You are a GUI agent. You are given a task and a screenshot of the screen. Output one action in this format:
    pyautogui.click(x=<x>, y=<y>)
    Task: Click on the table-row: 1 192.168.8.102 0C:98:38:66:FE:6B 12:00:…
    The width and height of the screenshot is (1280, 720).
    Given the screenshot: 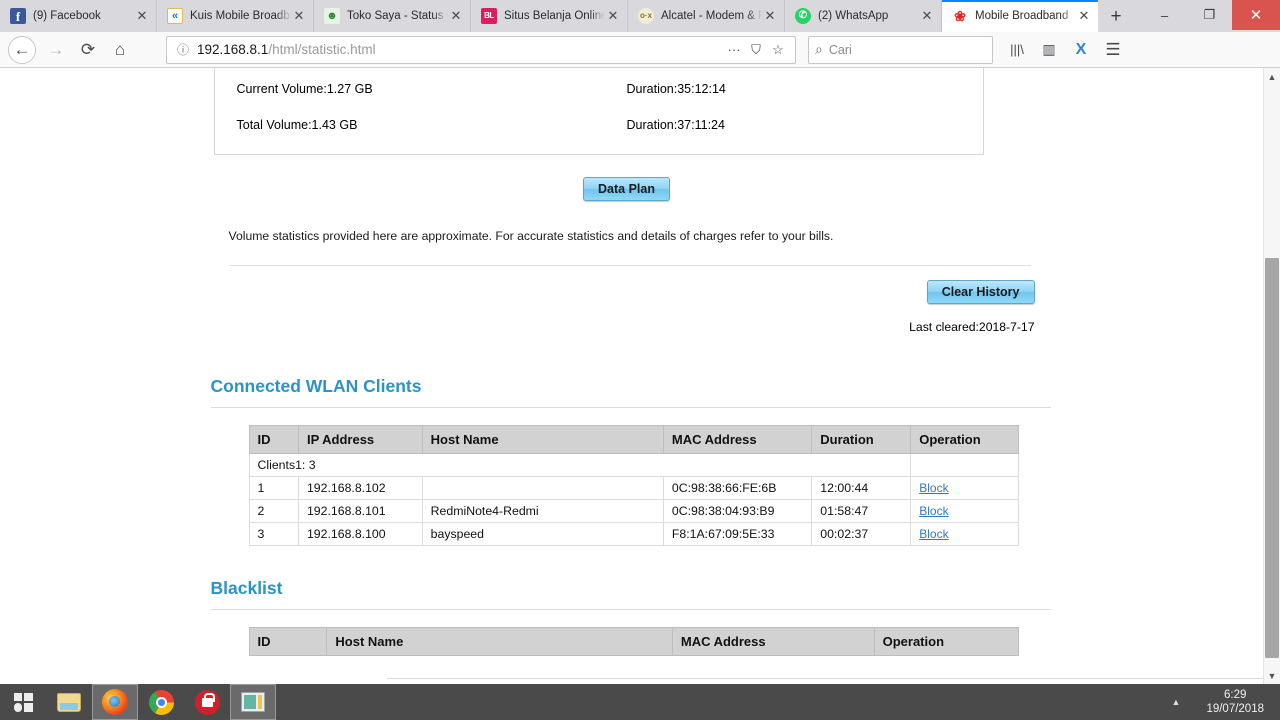 What is the action you would take?
    pyautogui.click(x=633, y=488)
    